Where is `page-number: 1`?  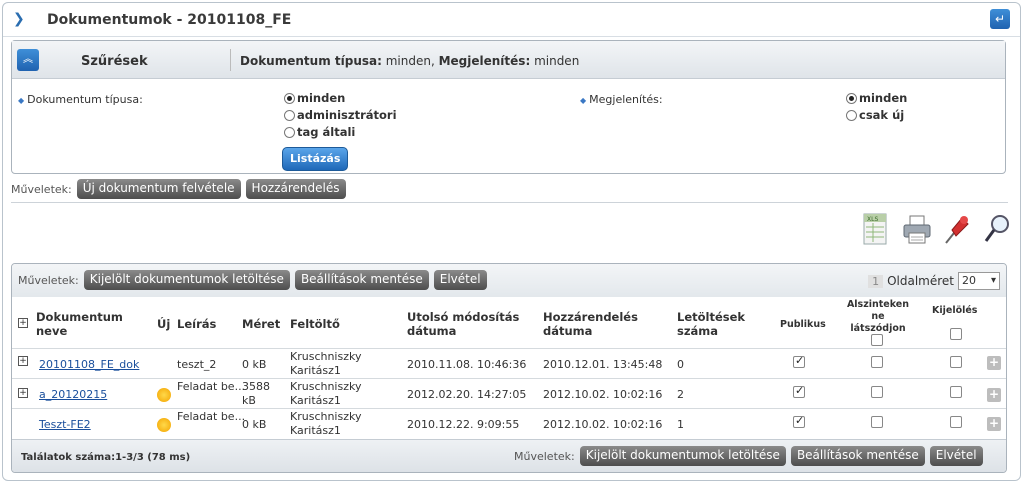 page-number: 1 is located at coordinates (876, 281).